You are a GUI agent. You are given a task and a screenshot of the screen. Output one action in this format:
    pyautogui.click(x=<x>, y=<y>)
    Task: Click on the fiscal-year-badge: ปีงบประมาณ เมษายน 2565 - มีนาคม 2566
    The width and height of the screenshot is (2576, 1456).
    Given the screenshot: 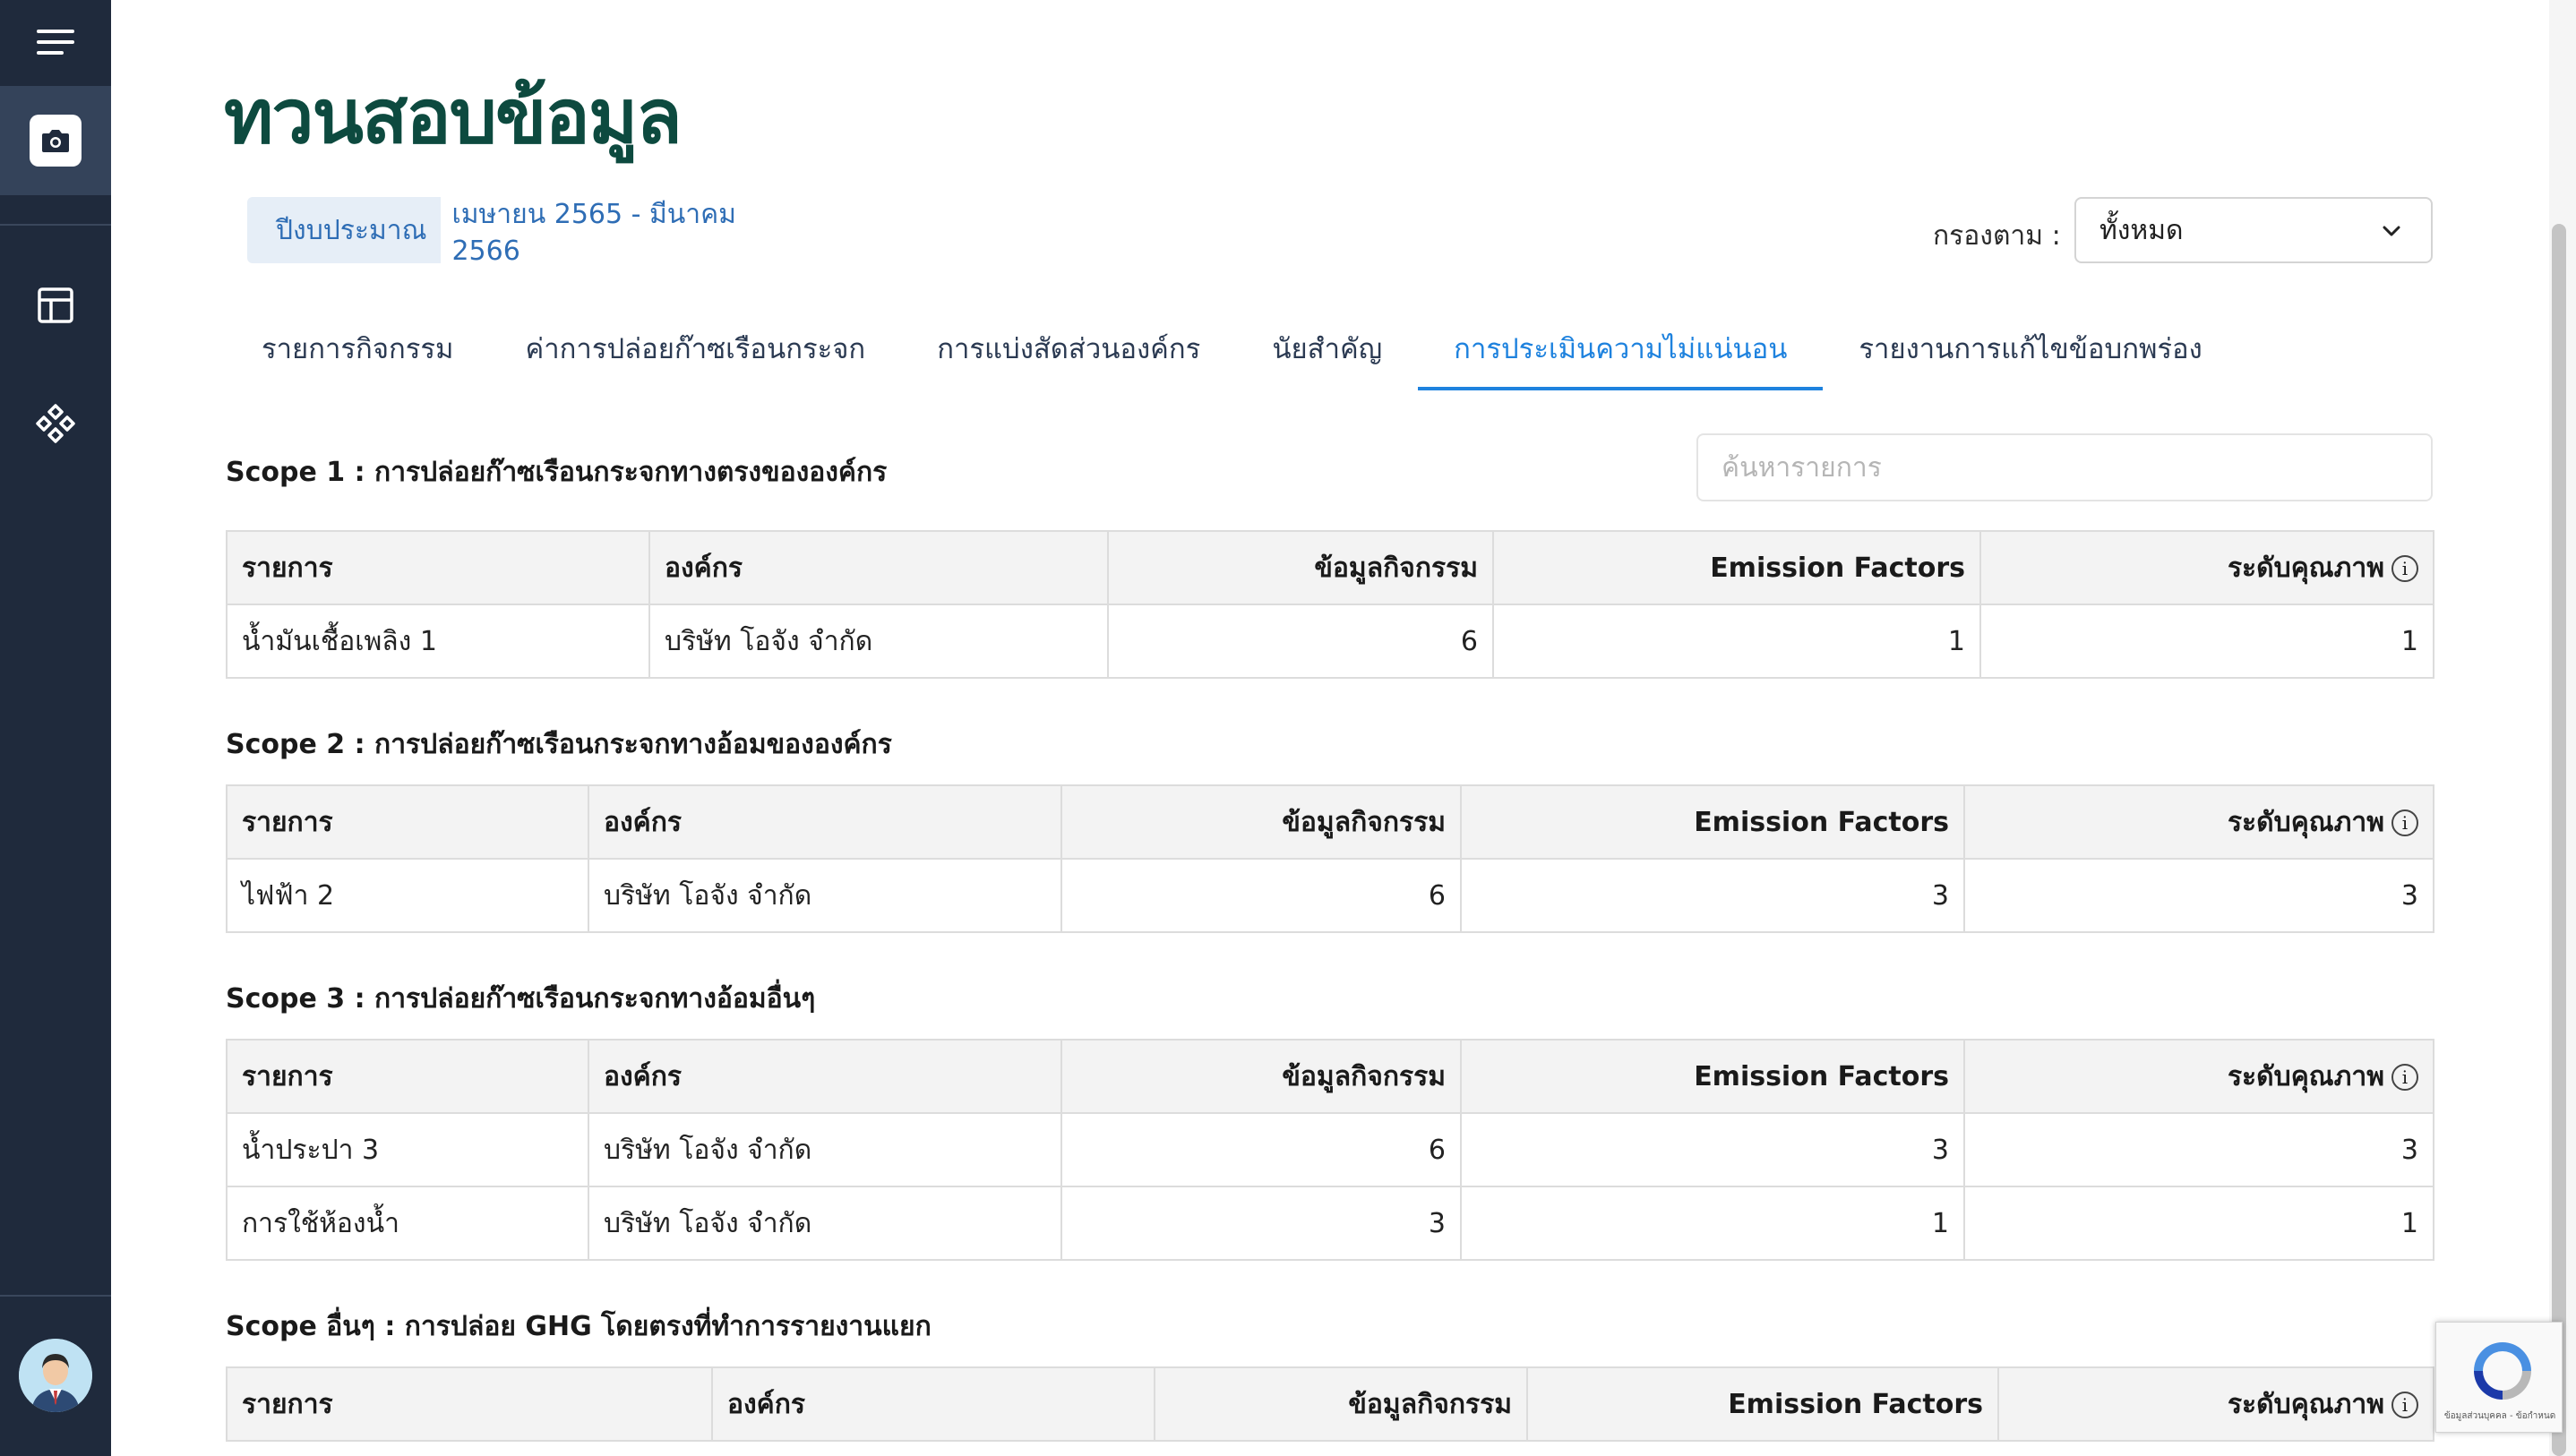 What is the action you would take?
    pyautogui.click(x=533, y=230)
    